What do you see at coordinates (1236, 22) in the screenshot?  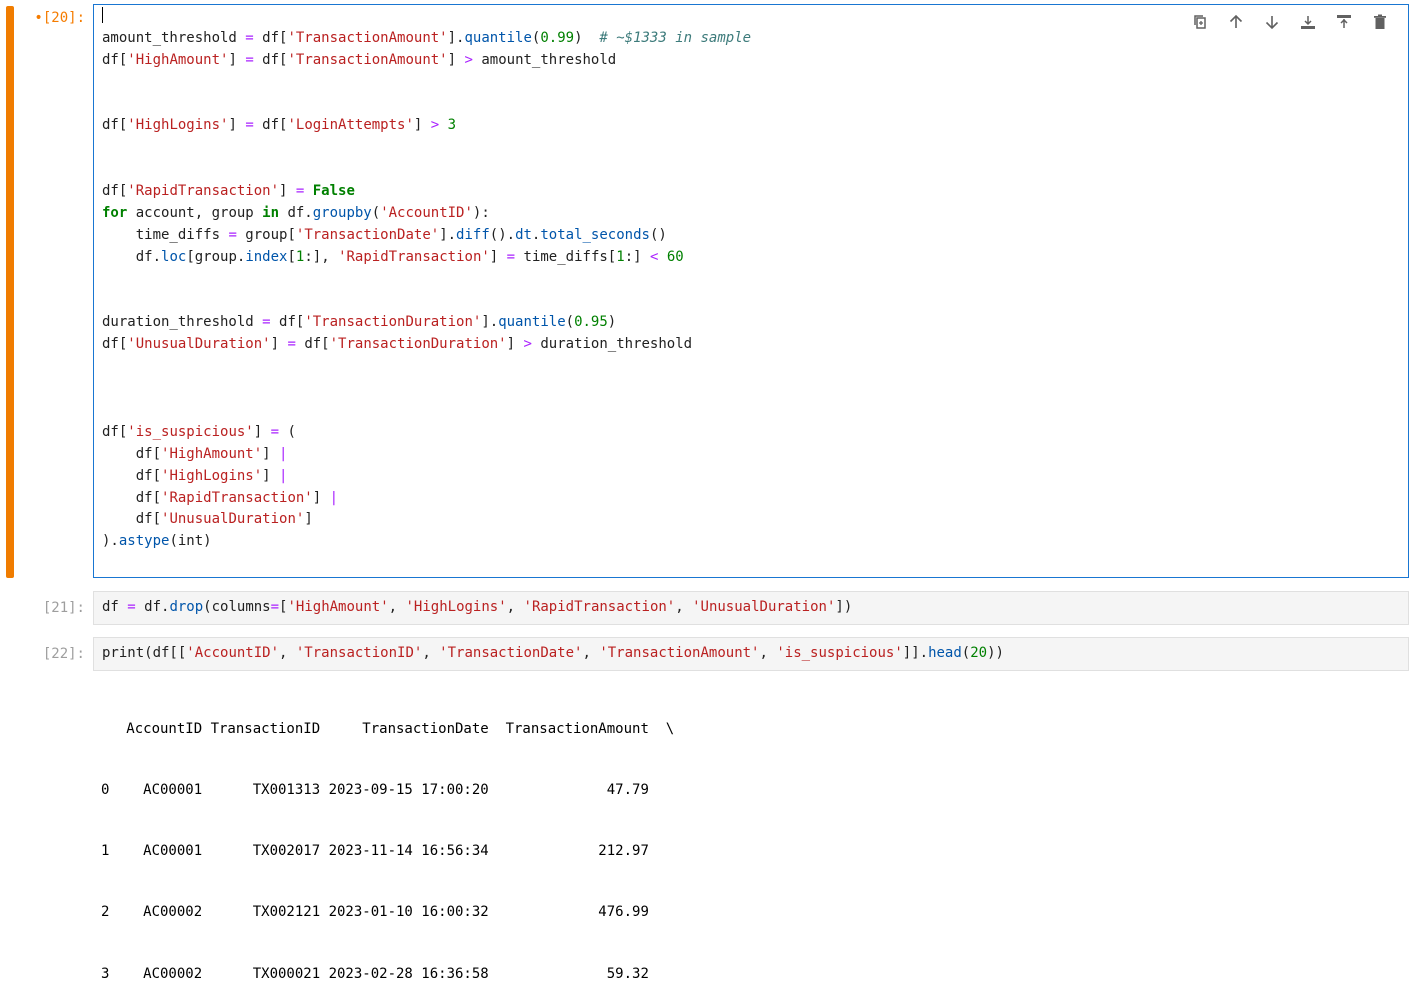 I see `move-up-icon` at bounding box center [1236, 22].